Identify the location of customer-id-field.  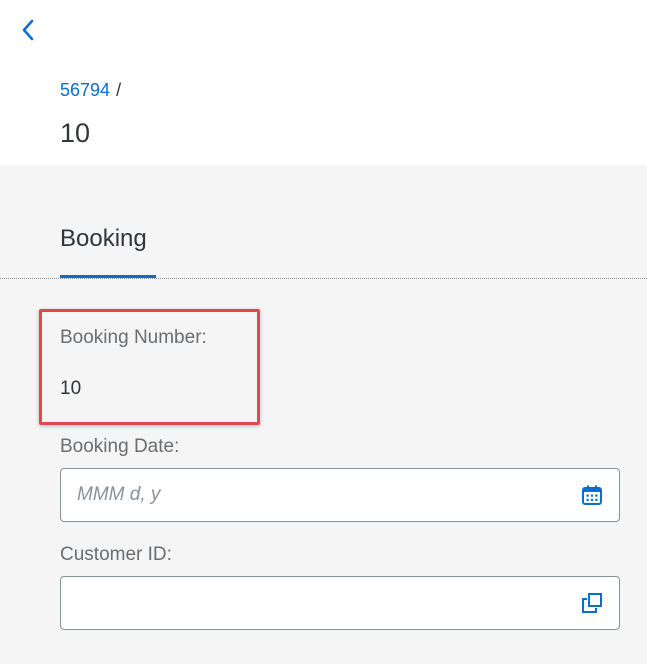
(340, 603).